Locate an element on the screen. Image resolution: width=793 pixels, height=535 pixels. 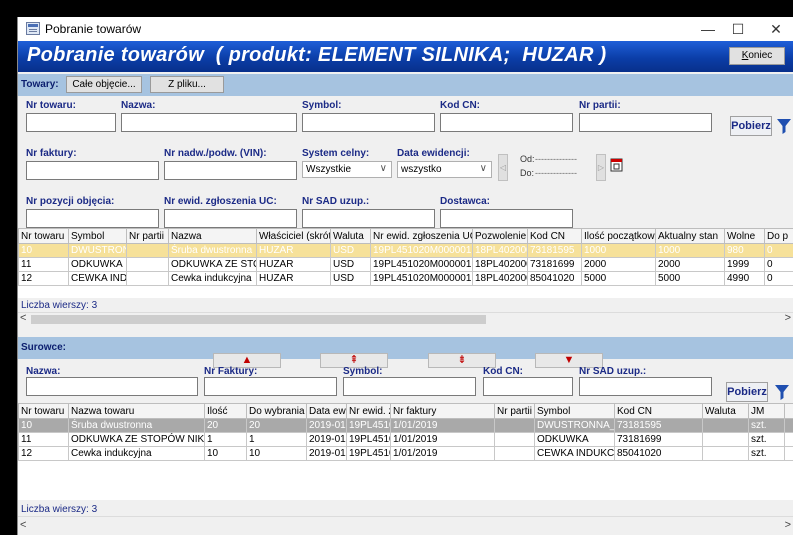
towary-hscroll: < > is located at coordinates (405, 318).